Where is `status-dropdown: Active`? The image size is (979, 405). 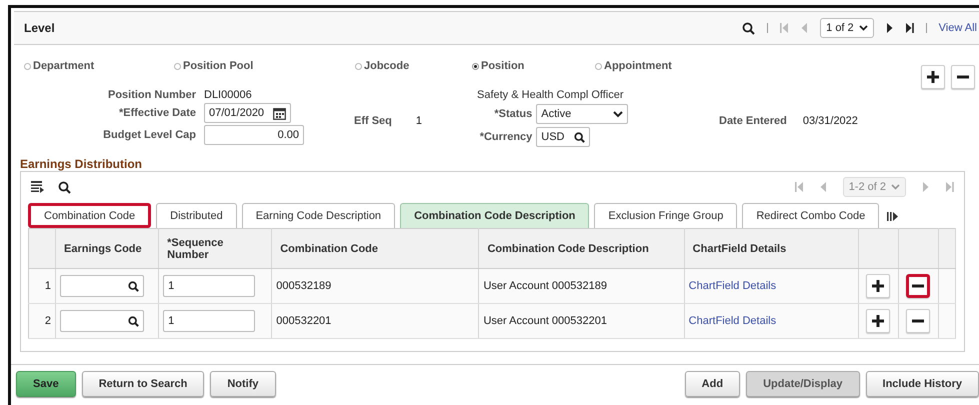
status-dropdown: Active is located at coordinates (582, 114).